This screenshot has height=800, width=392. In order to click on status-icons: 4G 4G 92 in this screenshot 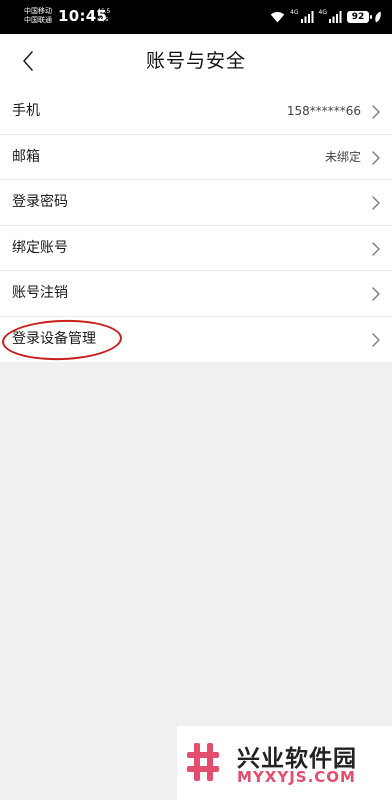, I will do `click(326, 17)`.